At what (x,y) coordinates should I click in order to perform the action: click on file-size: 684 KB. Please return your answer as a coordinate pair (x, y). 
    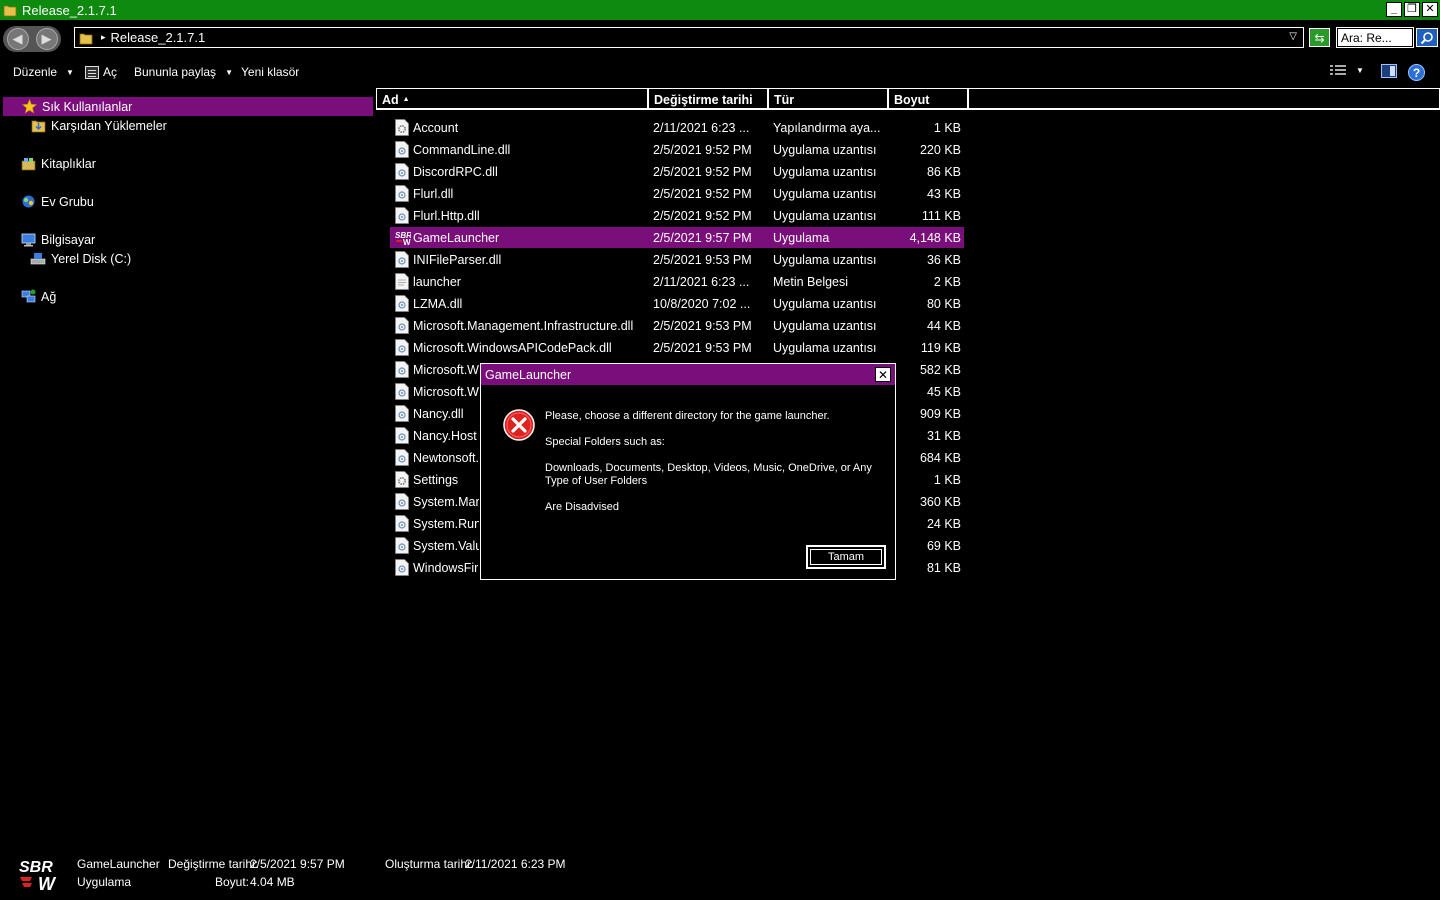
    Looking at the image, I should click on (940, 457).